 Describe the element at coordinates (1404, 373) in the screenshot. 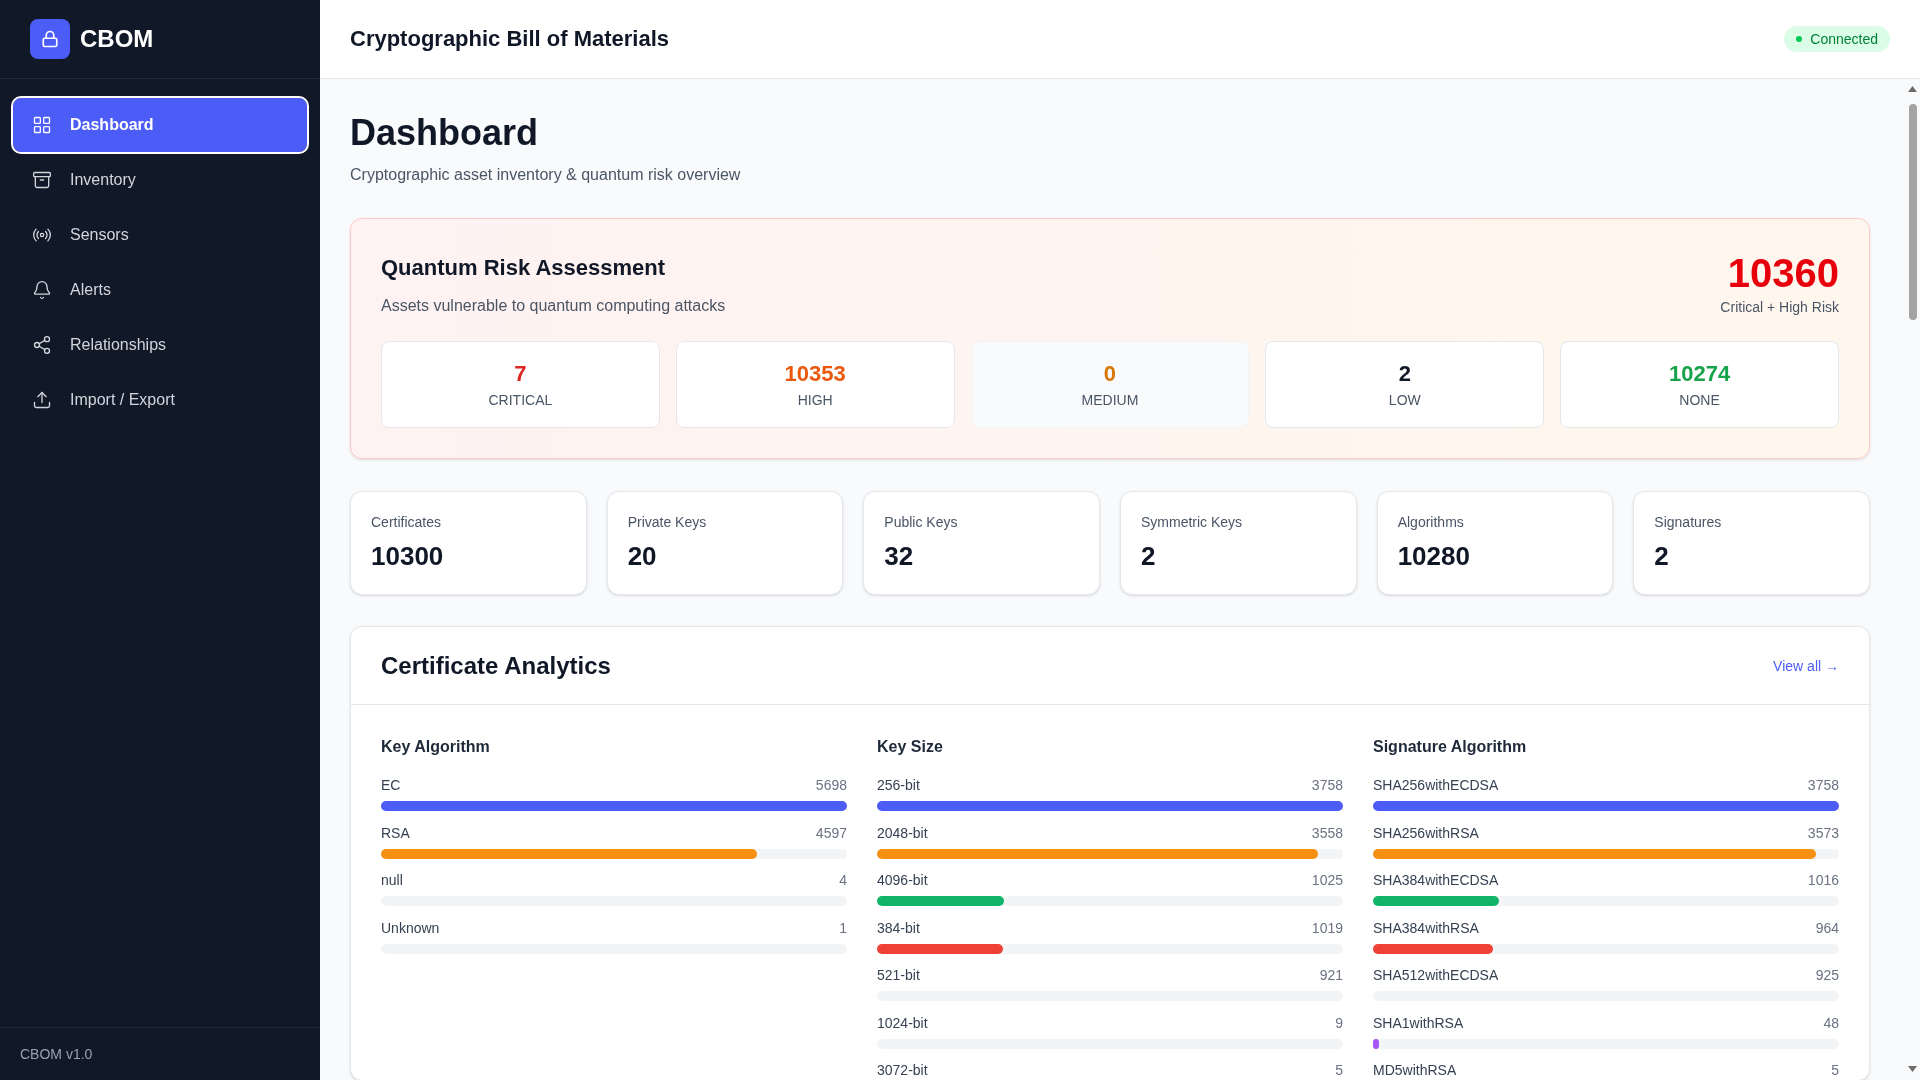

I see `risk-level-count: 2` at that location.